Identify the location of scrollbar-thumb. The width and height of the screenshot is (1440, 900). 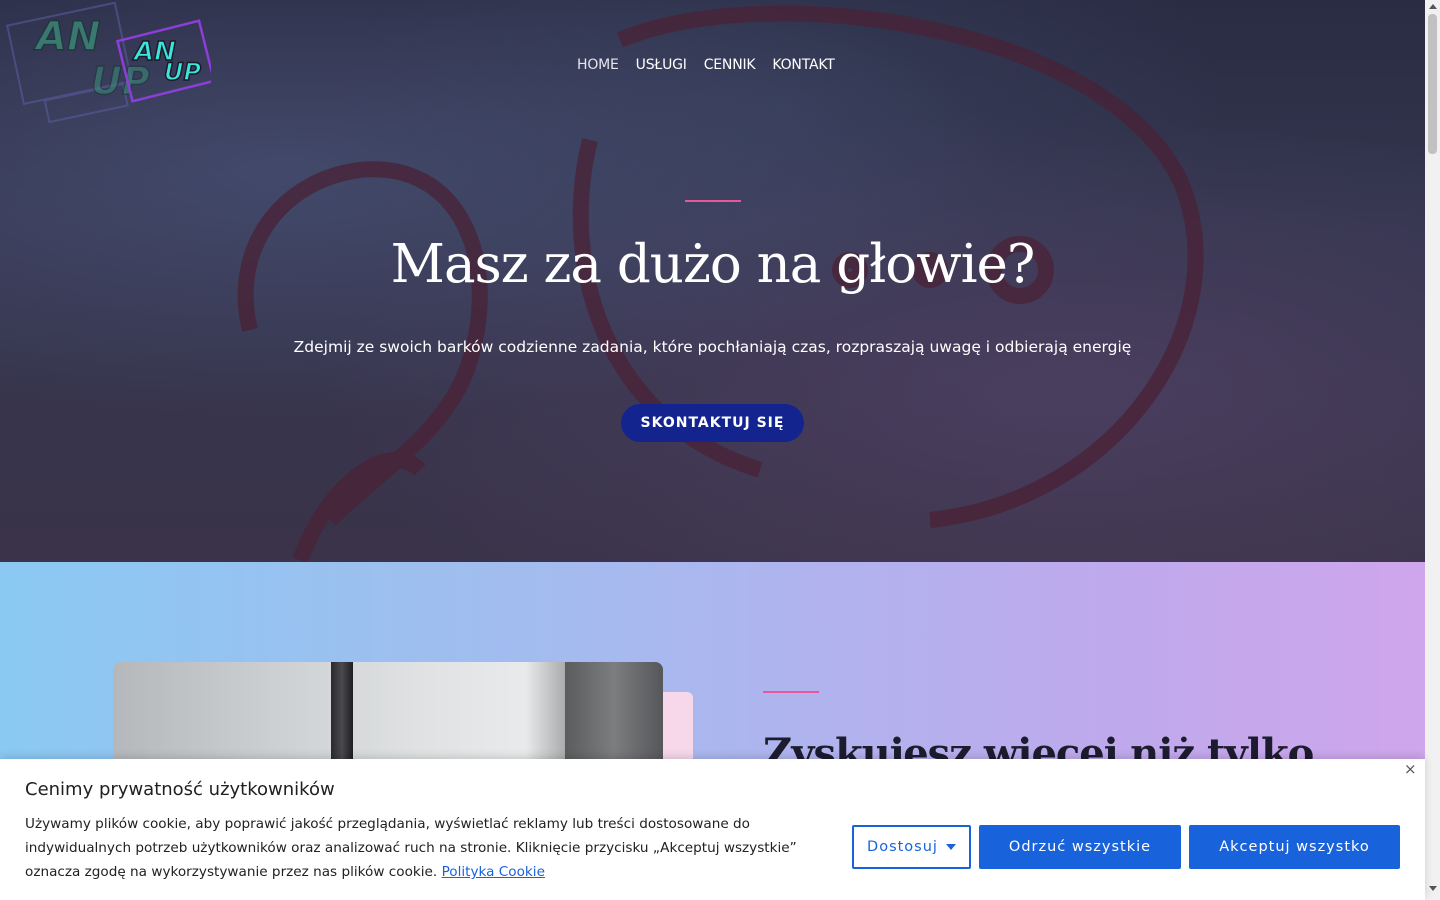
(1432, 84).